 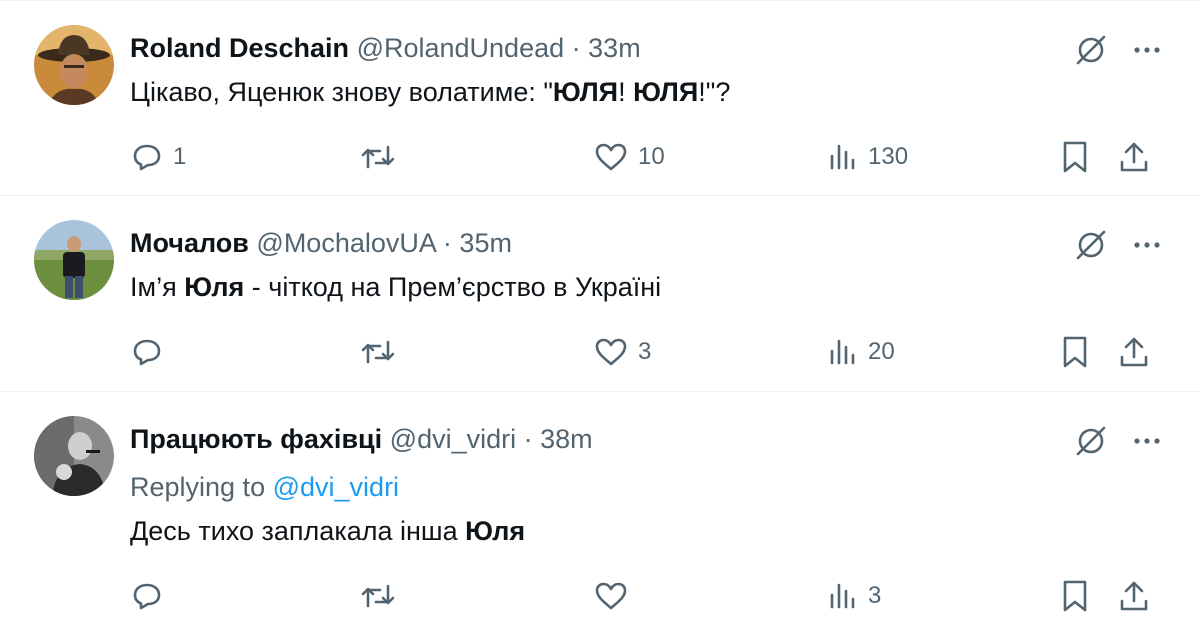 I want to click on author-name: Roland Deschain, so click(x=239, y=48).